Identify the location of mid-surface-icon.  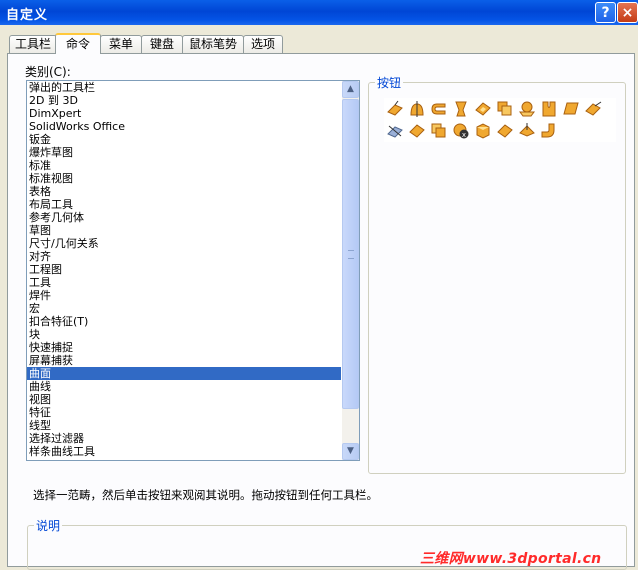
(549, 131).